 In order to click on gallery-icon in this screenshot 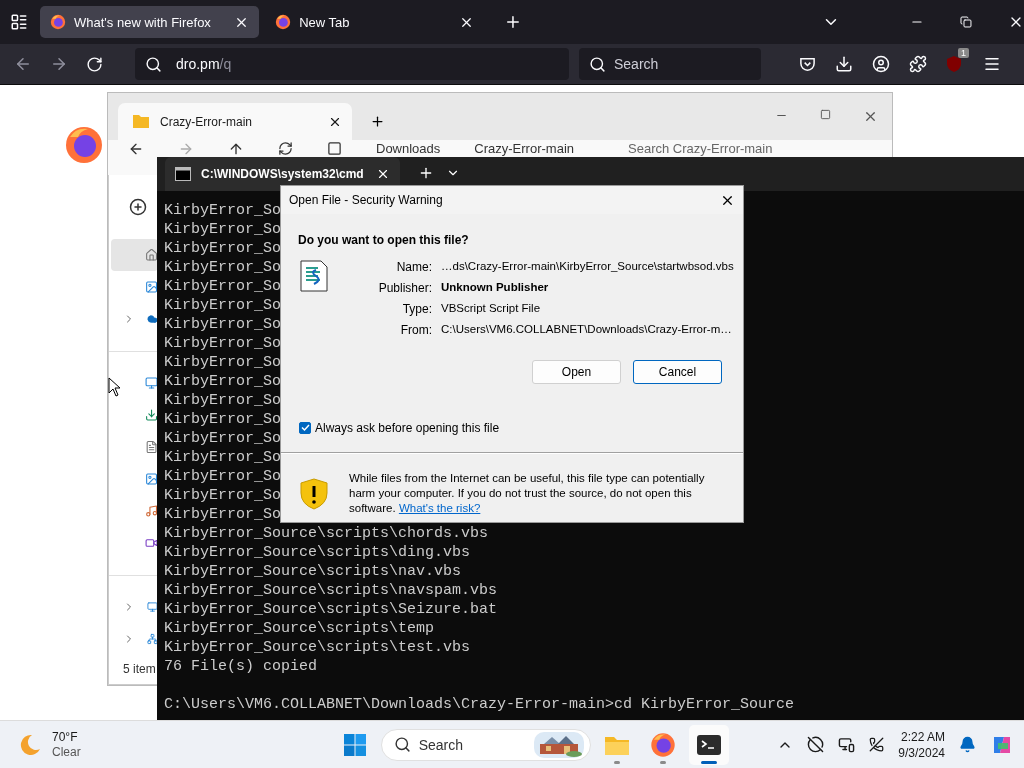, I will do `click(151, 287)`.